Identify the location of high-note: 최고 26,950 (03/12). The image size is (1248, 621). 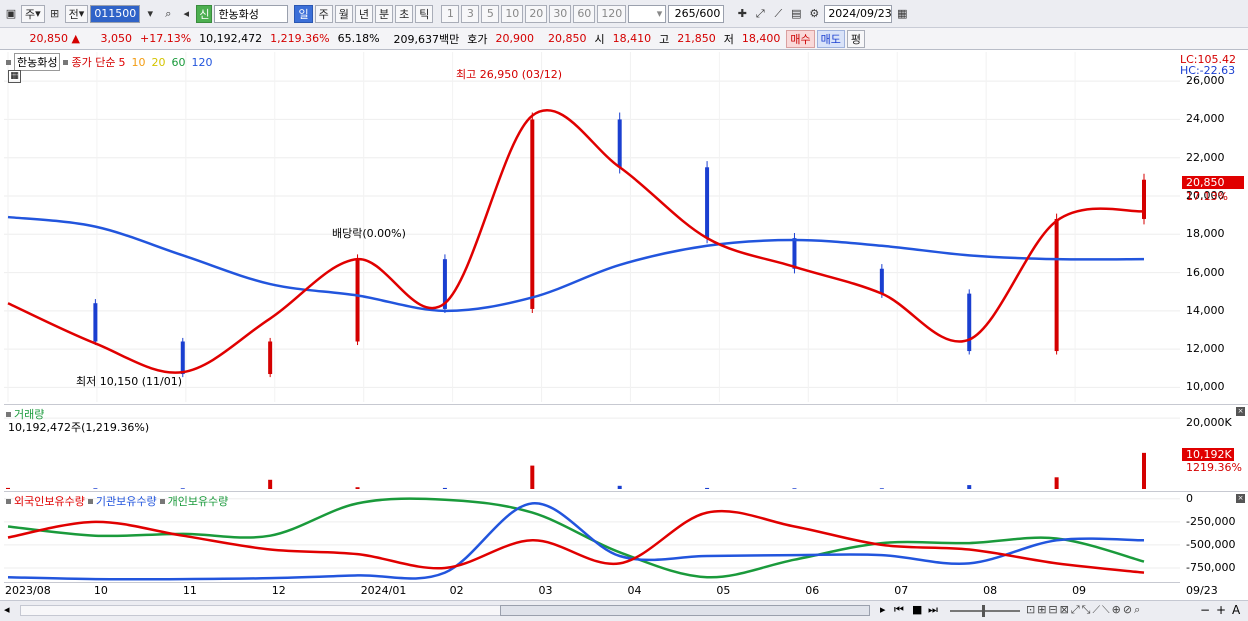
(509, 74).